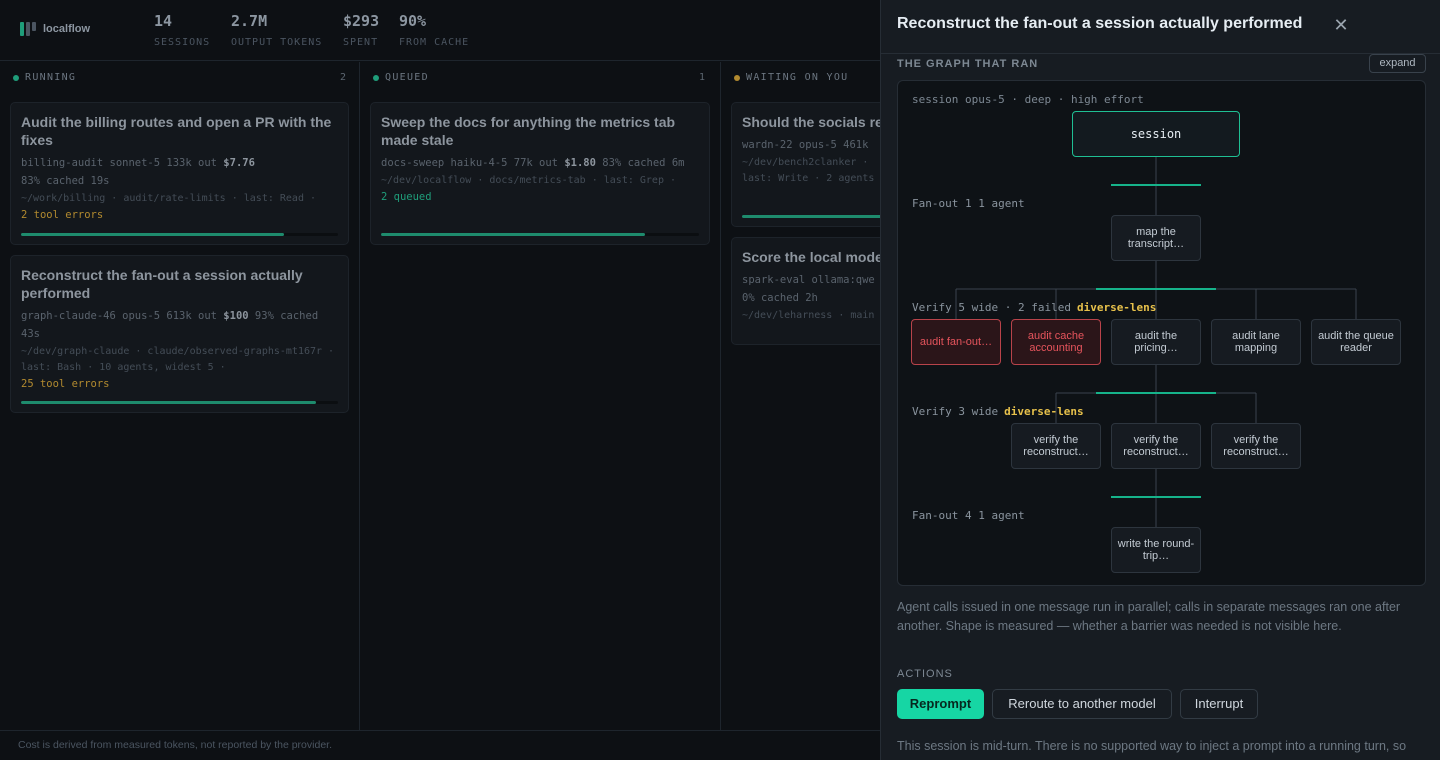 The width and height of the screenshot is (1440, 760). I want to click on card-meta-model: billing-audit sonnet-5 133k out, so click(119, 163).